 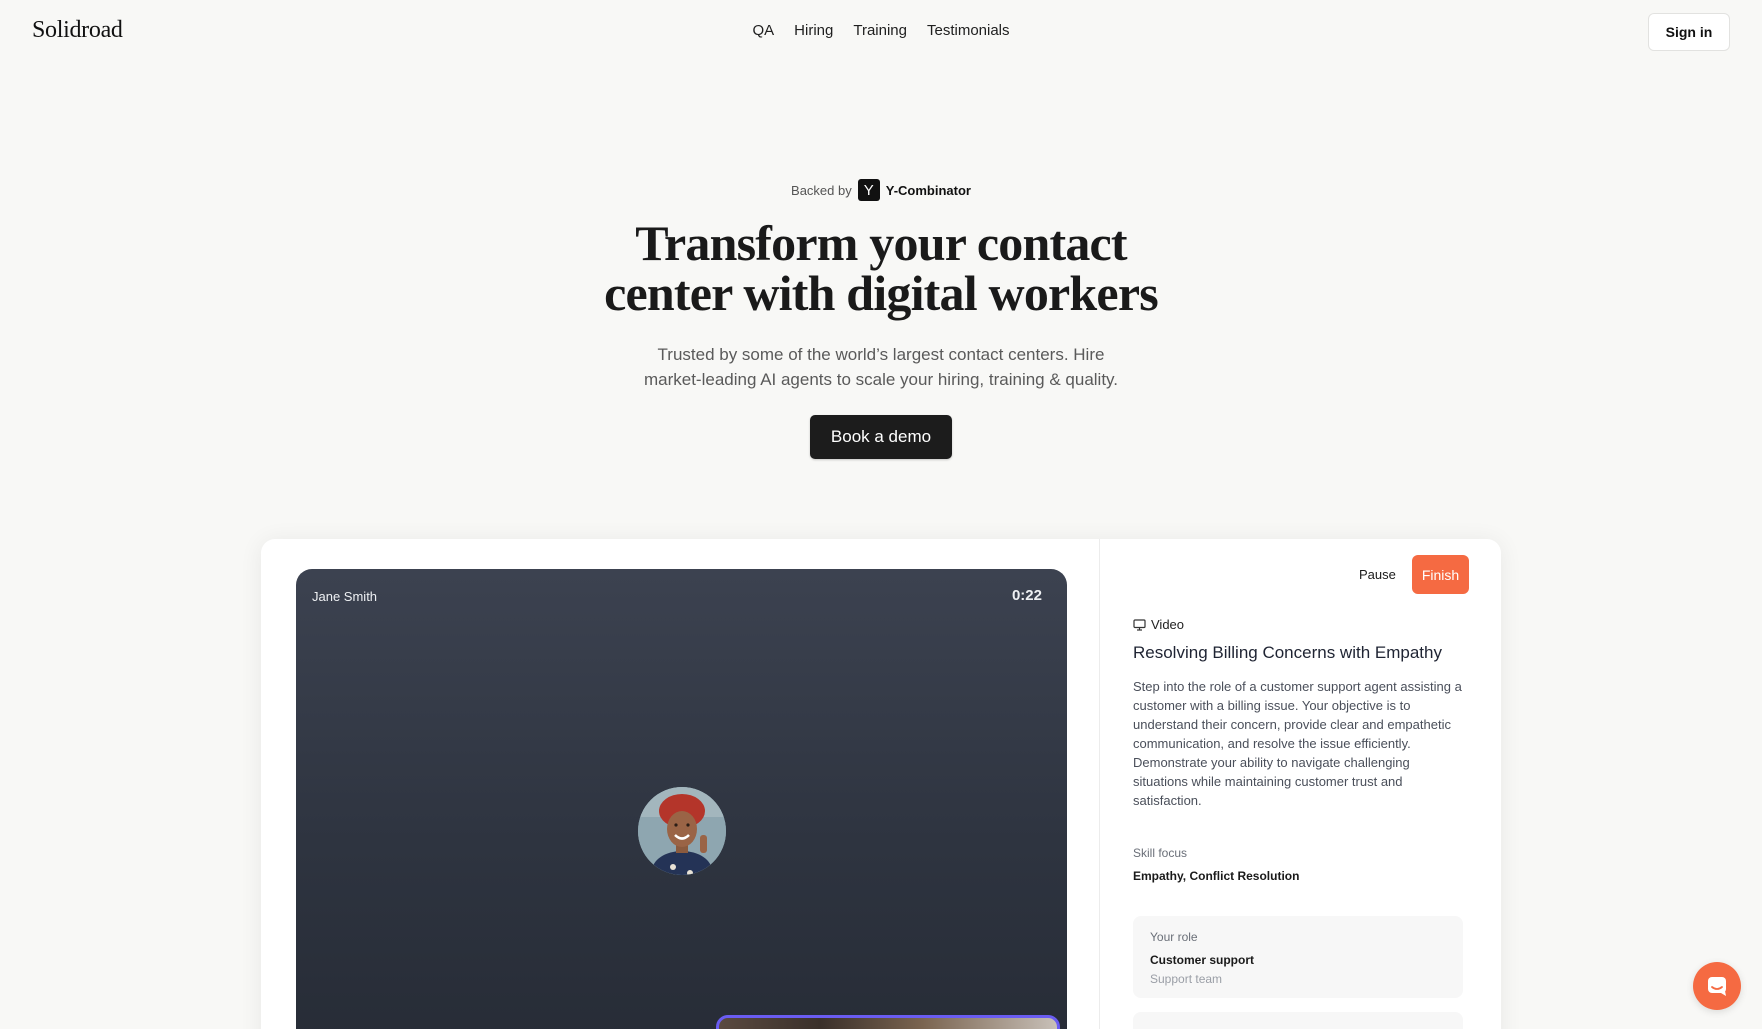 What do you see at coordinates (77, 30) in the screenshot?
I see `logo: Solidroad` at bounding box center [77, 30].